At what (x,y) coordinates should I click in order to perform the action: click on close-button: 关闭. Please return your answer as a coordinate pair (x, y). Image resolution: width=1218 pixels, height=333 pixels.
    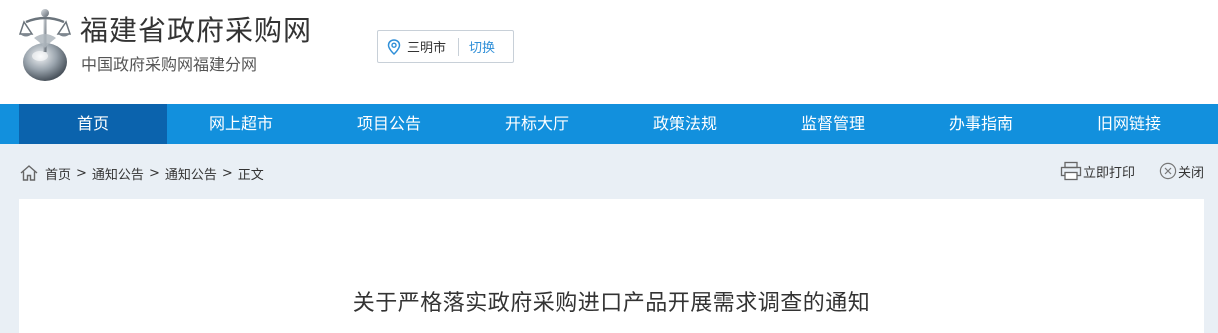
    Looking at the image, I should click on (1181, 171).